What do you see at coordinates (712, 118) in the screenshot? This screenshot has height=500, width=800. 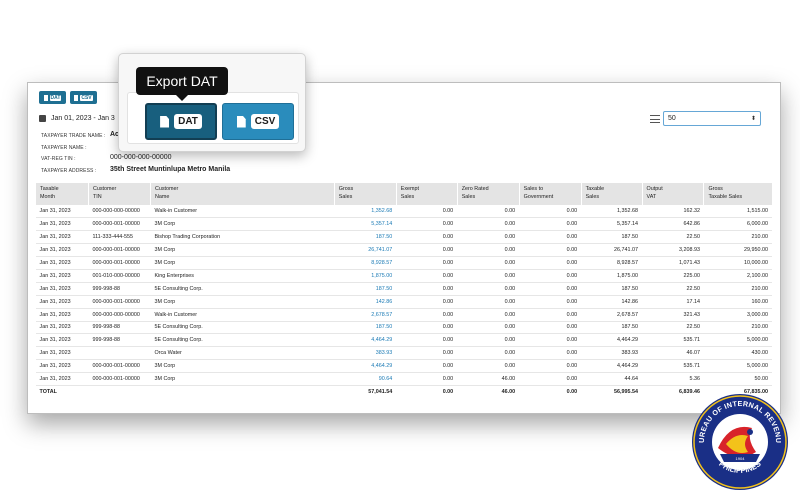 I see `page-size-select: 50 ⬍` at bounding box center [712, 118].